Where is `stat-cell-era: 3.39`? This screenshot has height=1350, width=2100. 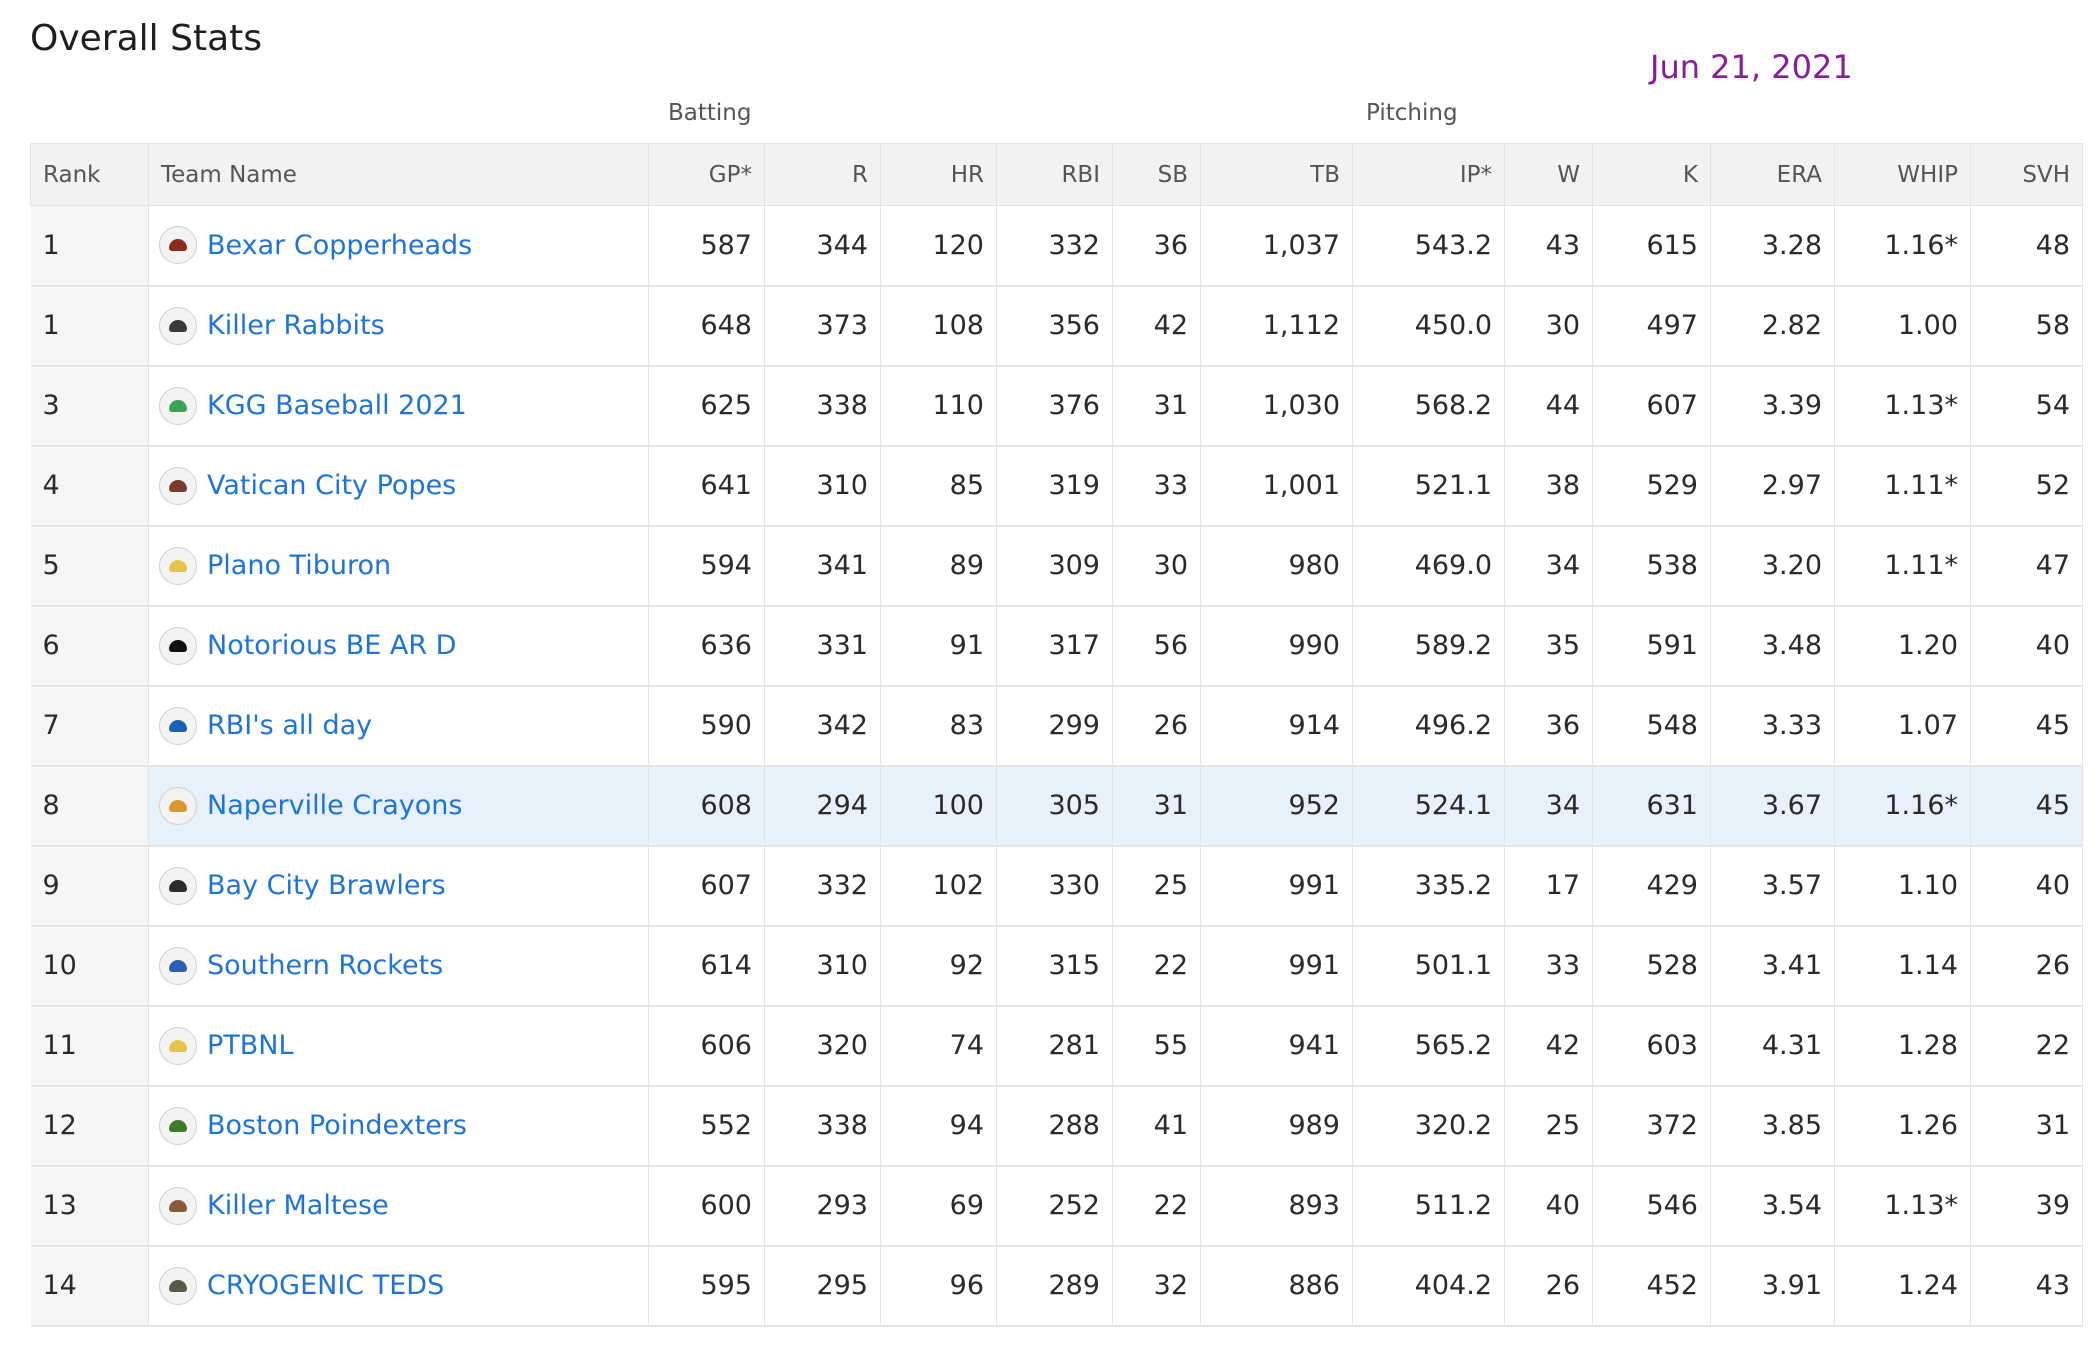 stat-cell-era: 3.39 is located at coordinates (1772, 406).